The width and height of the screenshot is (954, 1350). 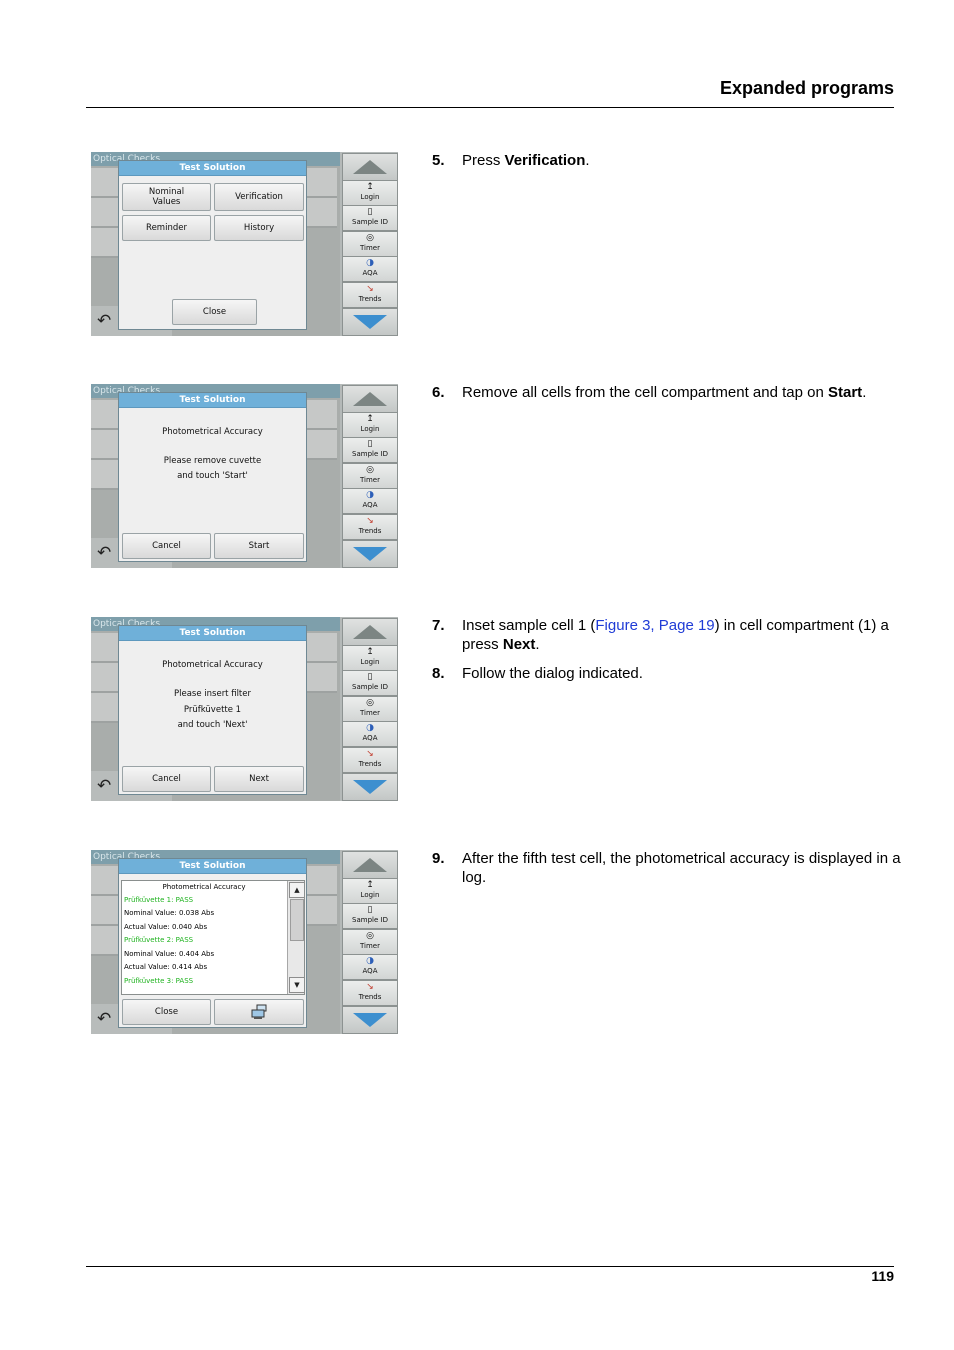 I want to click on dialog-instruction: Please remove cuvette, so click(x=212, y=461).